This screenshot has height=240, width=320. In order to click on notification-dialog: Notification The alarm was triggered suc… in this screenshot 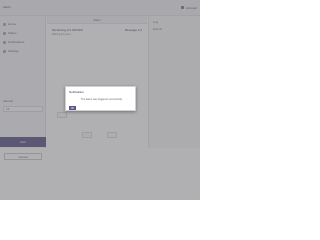, I will do `click(100, 98)`.